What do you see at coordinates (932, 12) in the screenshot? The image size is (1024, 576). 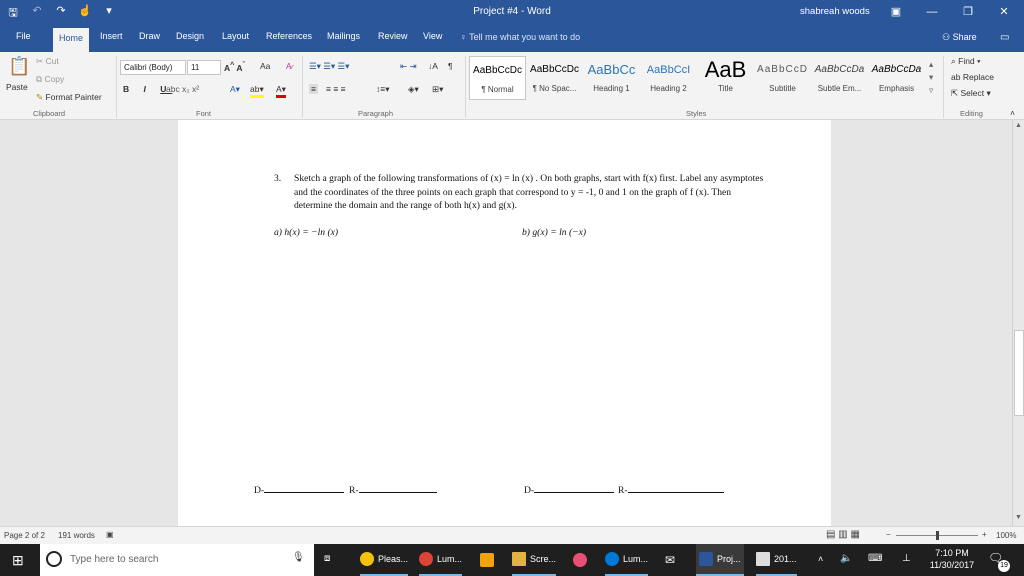 I see `minimize-button: —` at bounding box center [932, 12].